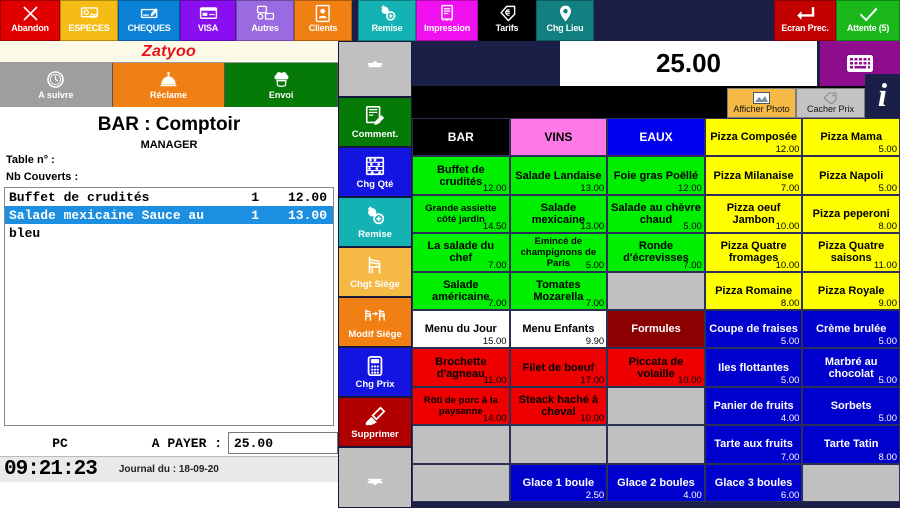 The image size is (900, 508). Describe the element at coordinates (375, 422) in the screenshot. I see `action-button-supprimer: Supprimer` at that location.